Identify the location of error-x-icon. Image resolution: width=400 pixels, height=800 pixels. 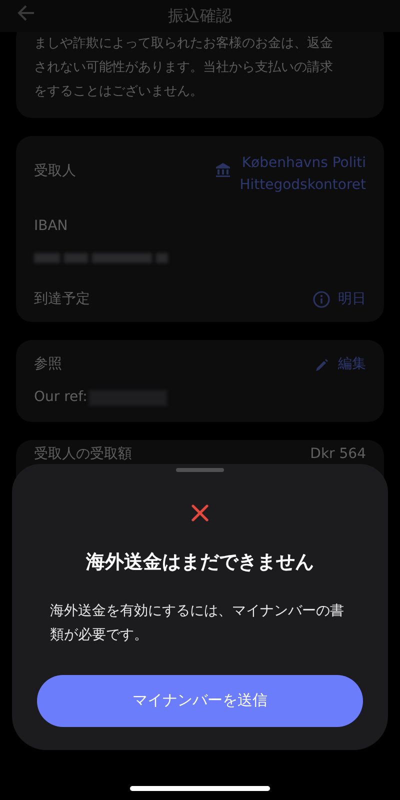
(200, 513).